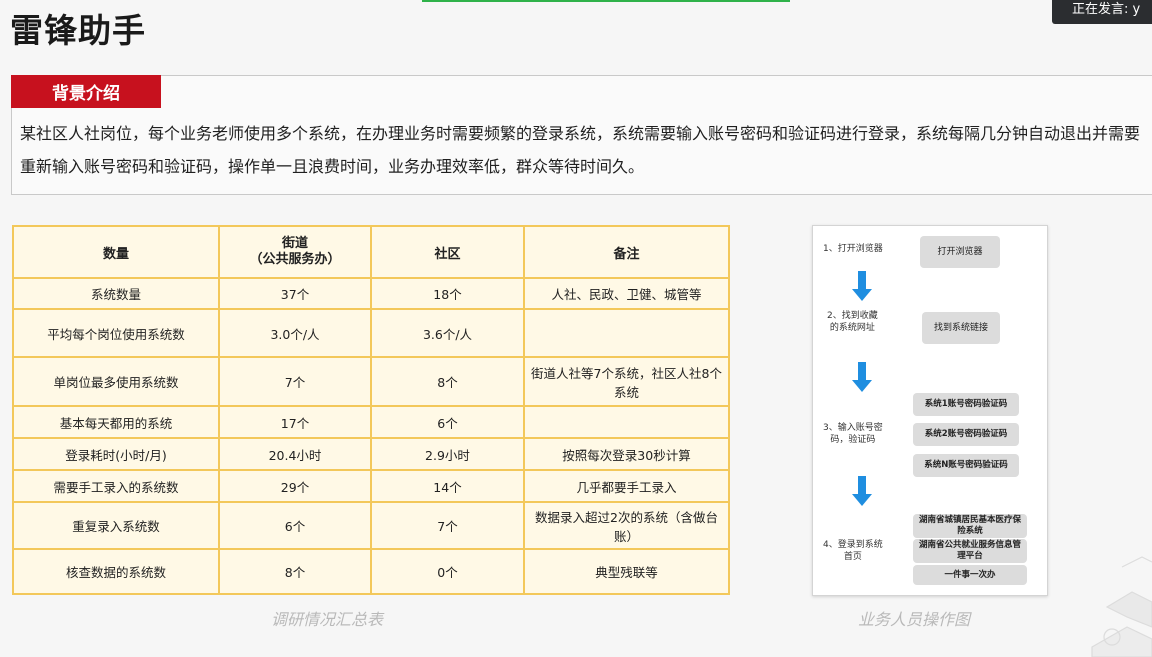  Describe the element at coordinates (970, 526) in the screenshot. I see `flow-box-medical-insurance: 湖南省城镇居民基本医疗保险系统` at that location.